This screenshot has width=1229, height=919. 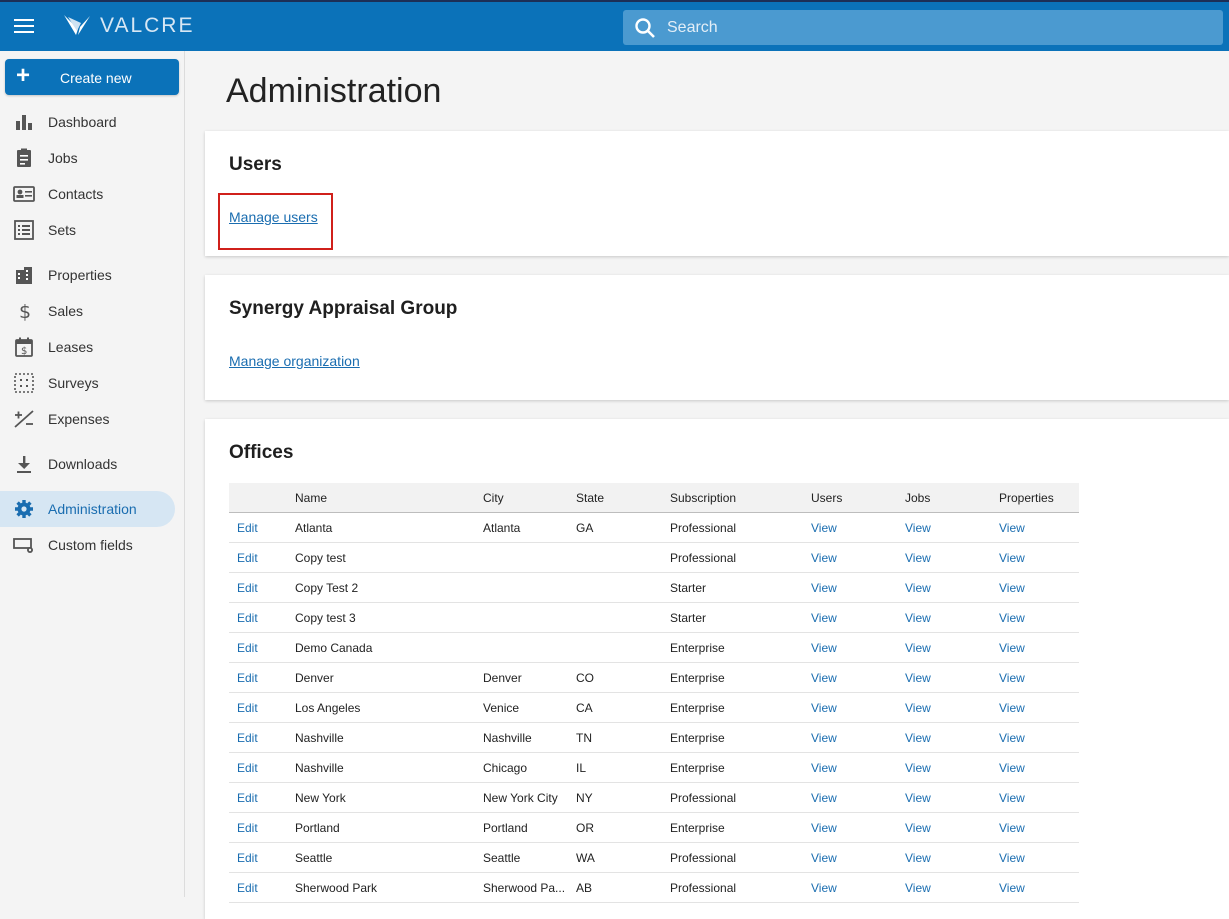 What do you see at coordinates (87, 383) in the screenshot?
I see `sidebar-item-surveys: Surveys` at bounding box center [87, 383].